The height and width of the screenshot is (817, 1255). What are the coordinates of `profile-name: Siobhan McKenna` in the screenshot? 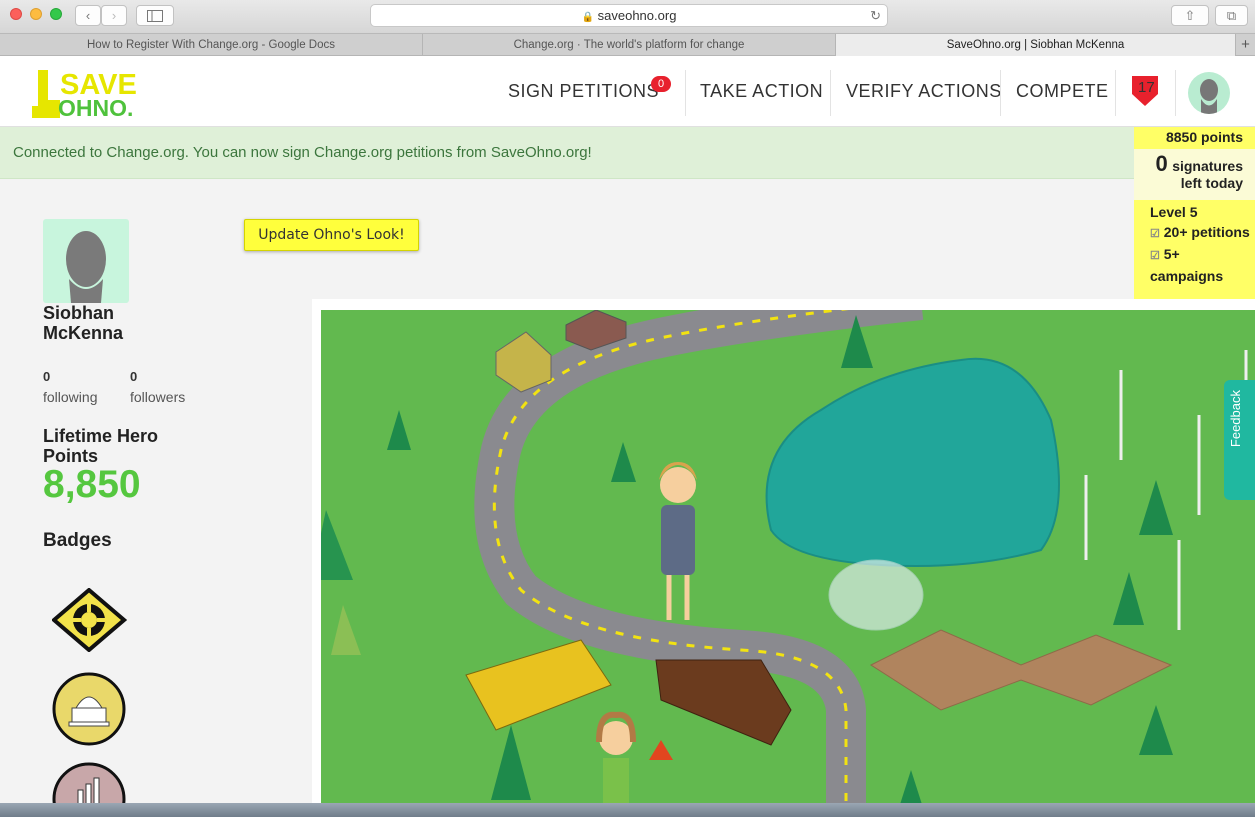 It's located at (83, 323).